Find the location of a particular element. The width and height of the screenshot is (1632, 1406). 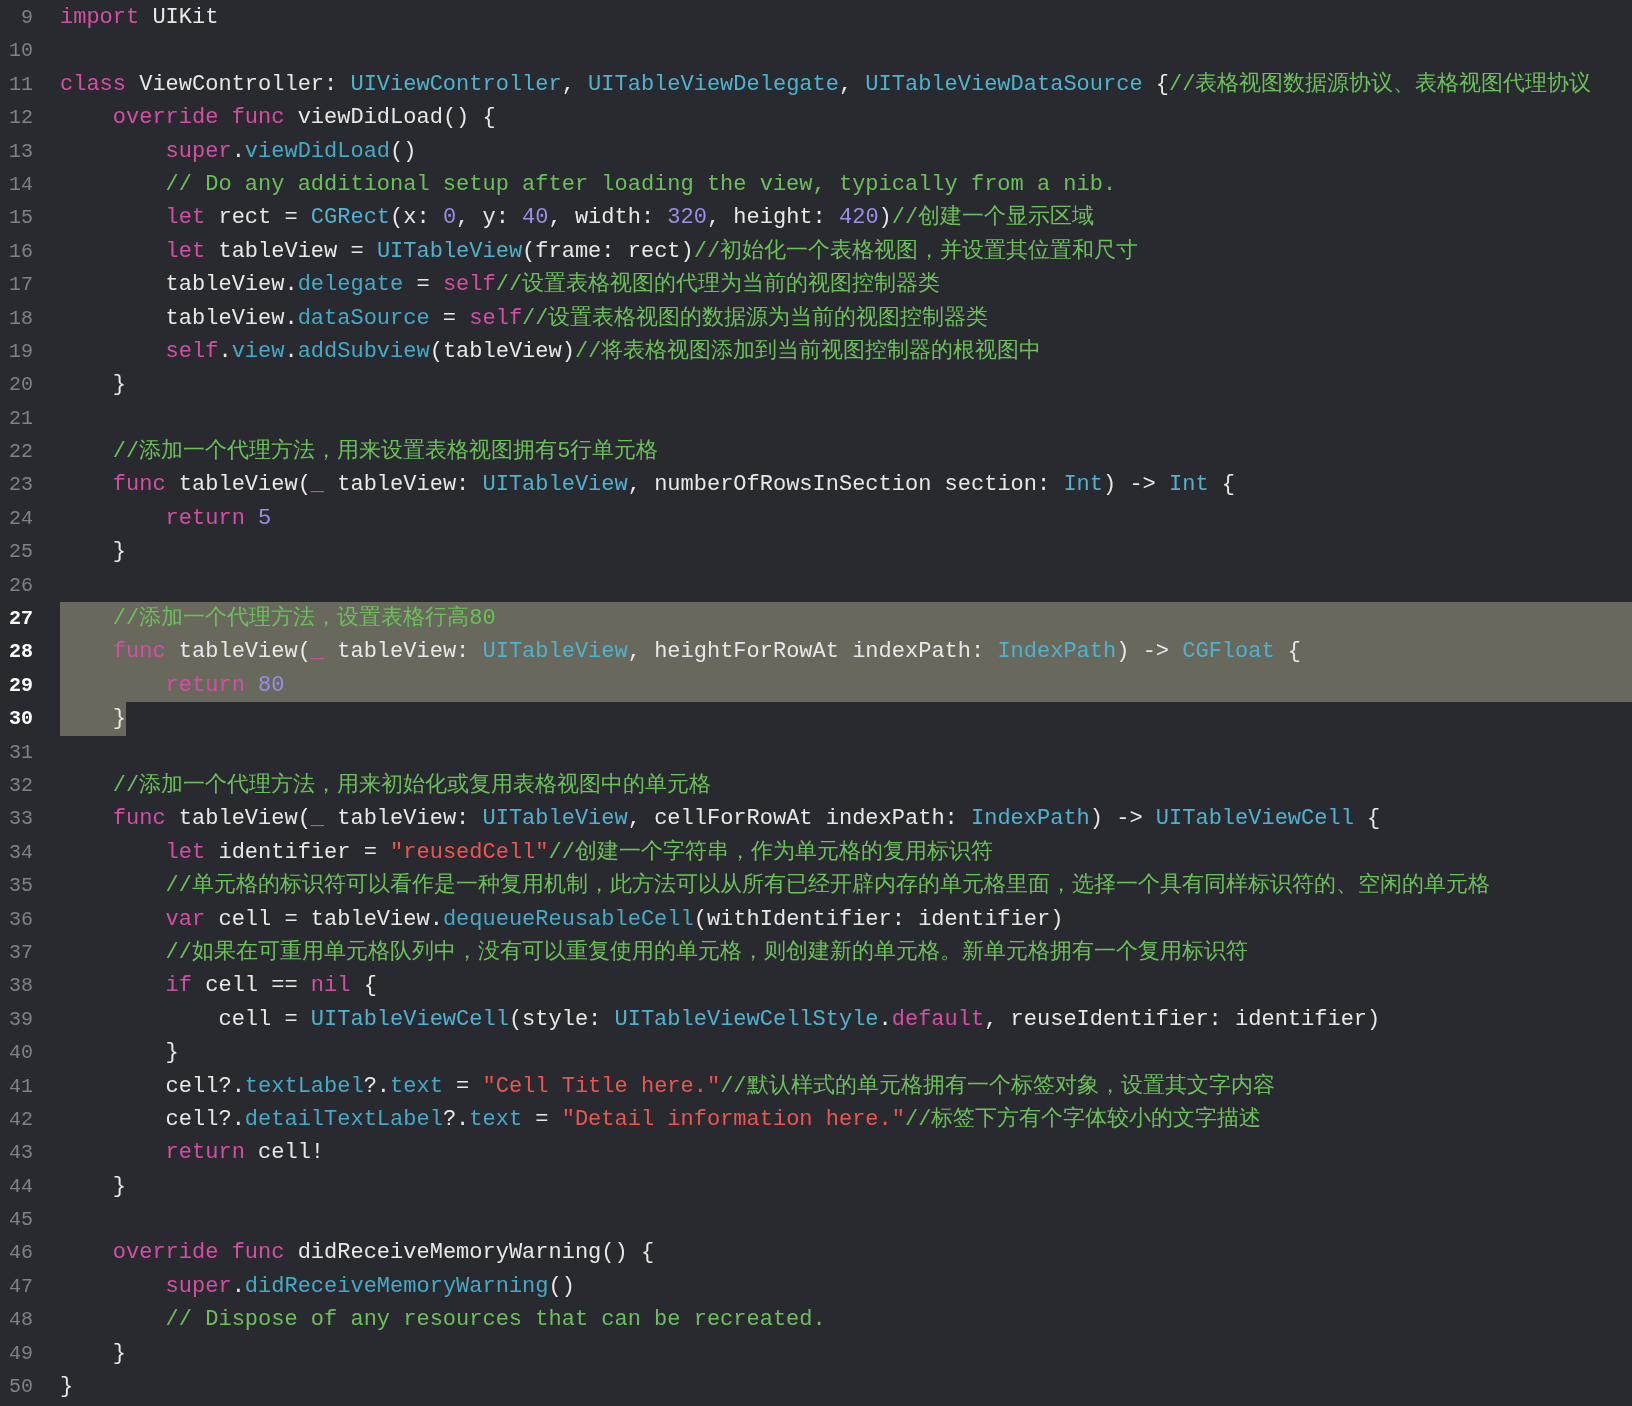

code-line: var cell = tableView.dequeueReusableCell(withIdentifier: identifier) is located at coordinates (614, 919).